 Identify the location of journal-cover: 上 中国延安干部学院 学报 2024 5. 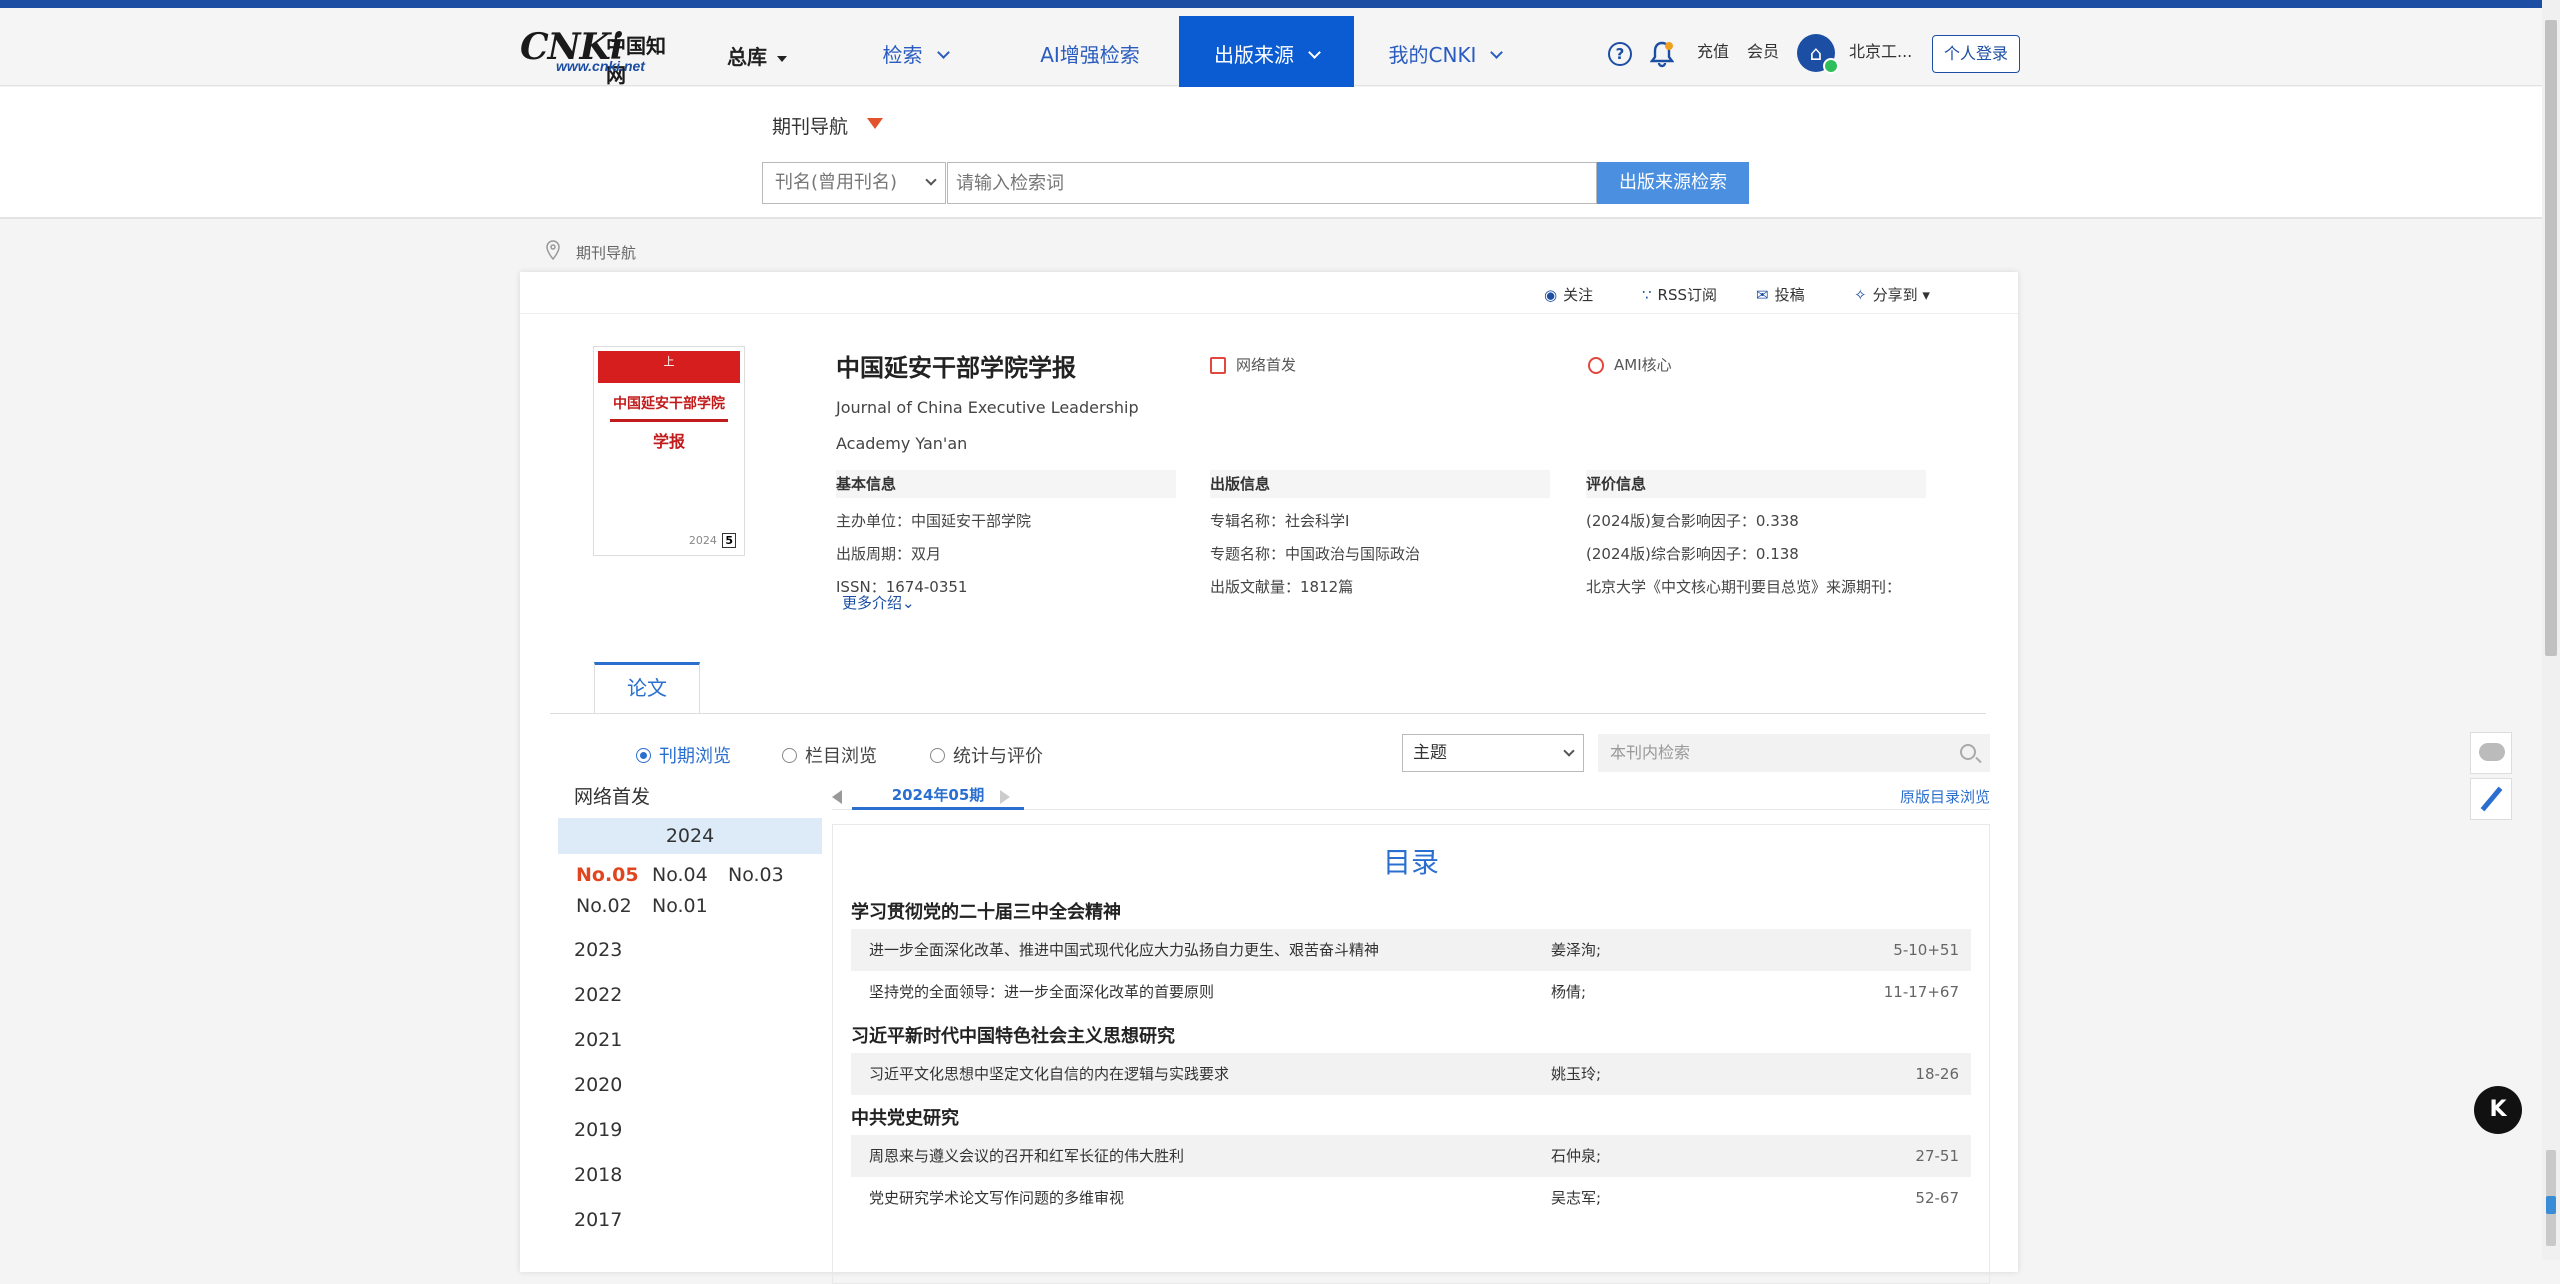
(669, 451).